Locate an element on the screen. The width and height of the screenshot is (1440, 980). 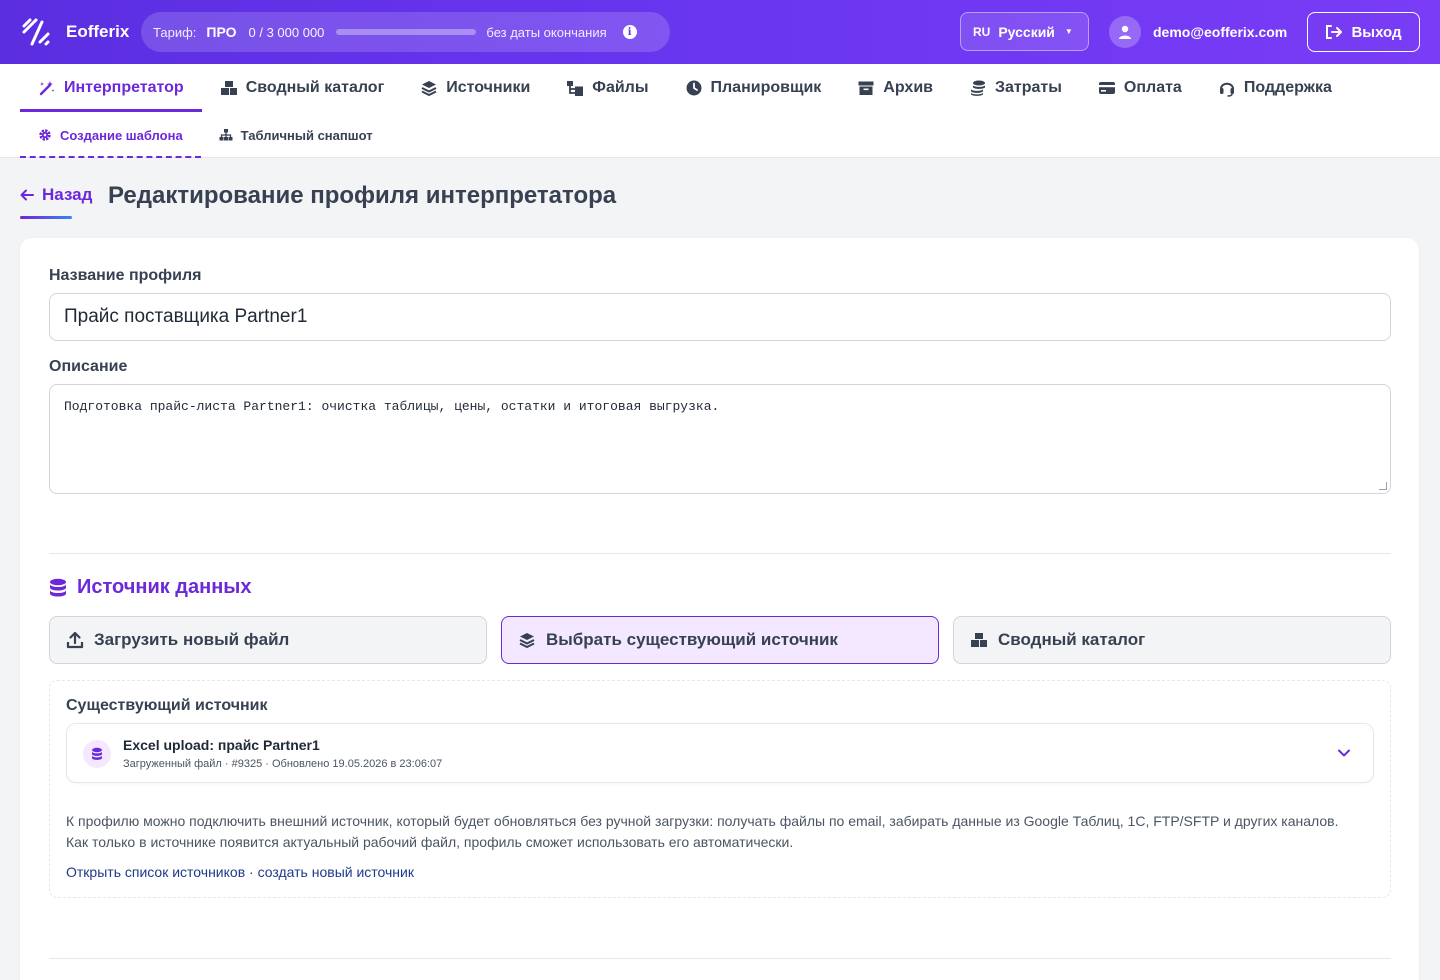
headset-icon is located at coordinates (1227, 88).